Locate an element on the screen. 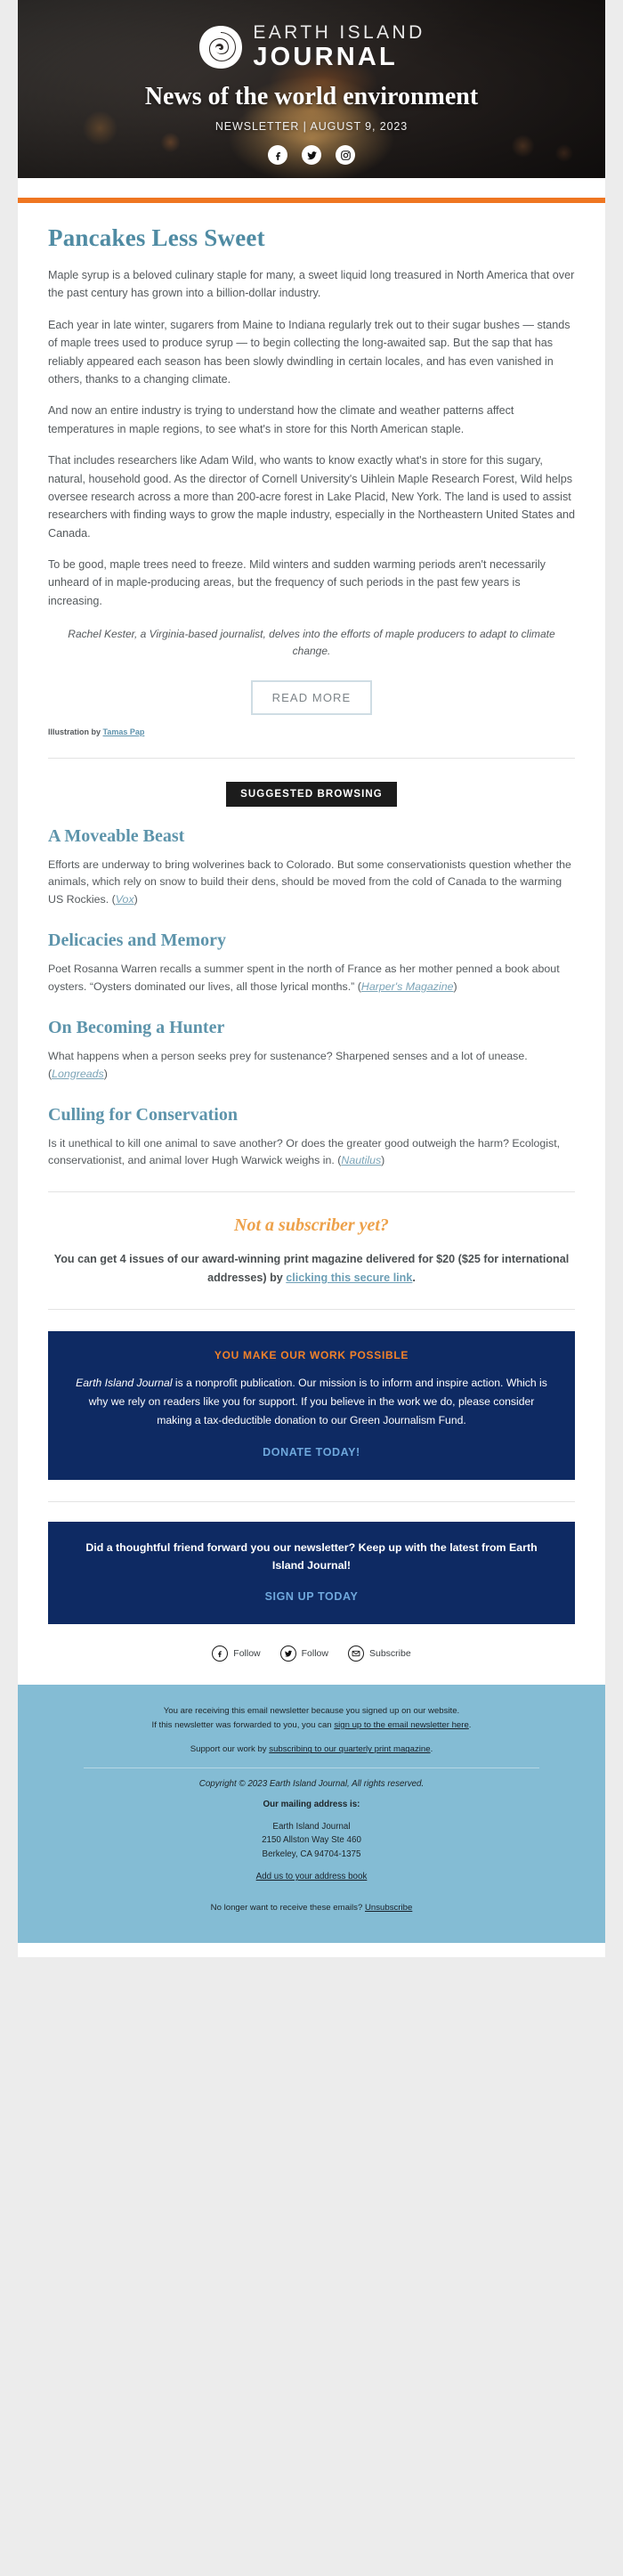 Image resolution: width=623 pixels, height=2576 pixels. footer-signup-link: sign up to the email newsletter here is located at coordinates (401, 1725).